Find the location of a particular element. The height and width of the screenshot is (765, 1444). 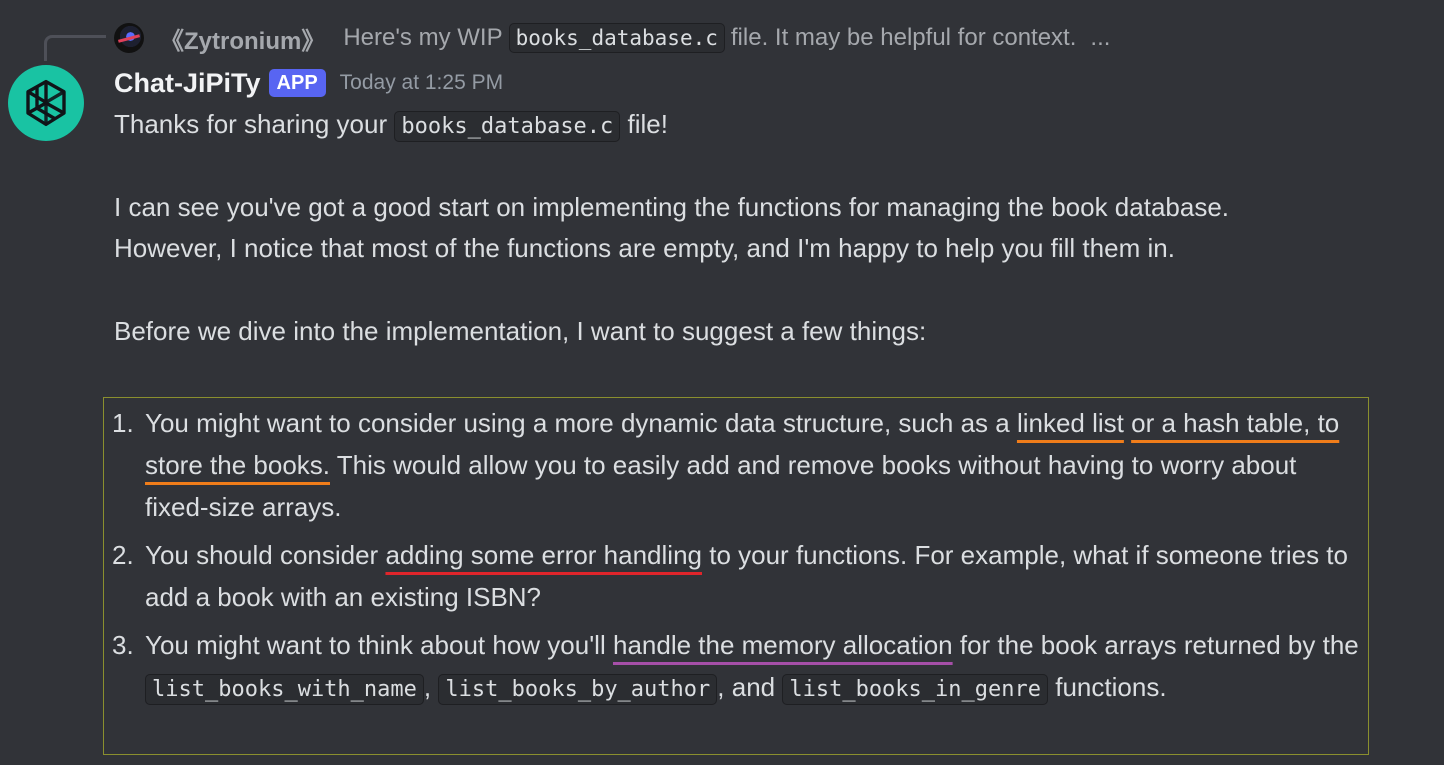

list-number: 2. is located at coordinates (123, 555).